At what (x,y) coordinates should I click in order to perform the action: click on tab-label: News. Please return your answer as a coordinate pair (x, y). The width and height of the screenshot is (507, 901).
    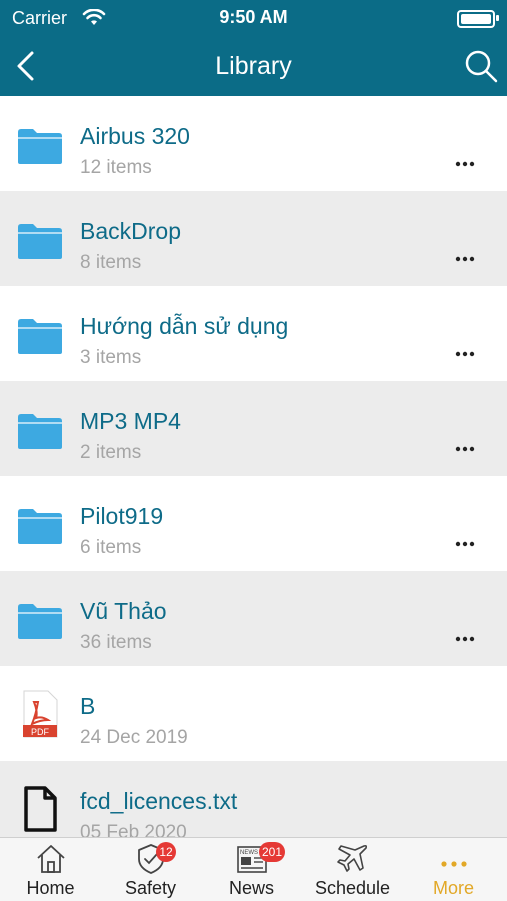
    Looking at the image, I should click on (251, 888).